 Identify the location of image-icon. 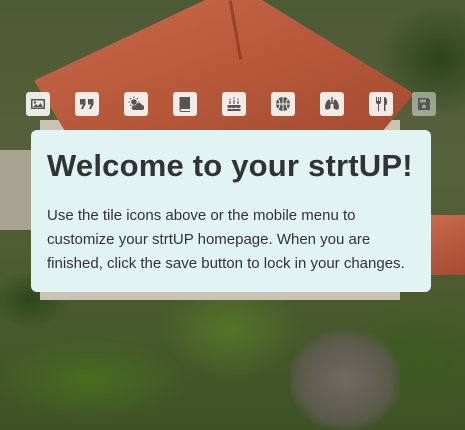
(38, 104).